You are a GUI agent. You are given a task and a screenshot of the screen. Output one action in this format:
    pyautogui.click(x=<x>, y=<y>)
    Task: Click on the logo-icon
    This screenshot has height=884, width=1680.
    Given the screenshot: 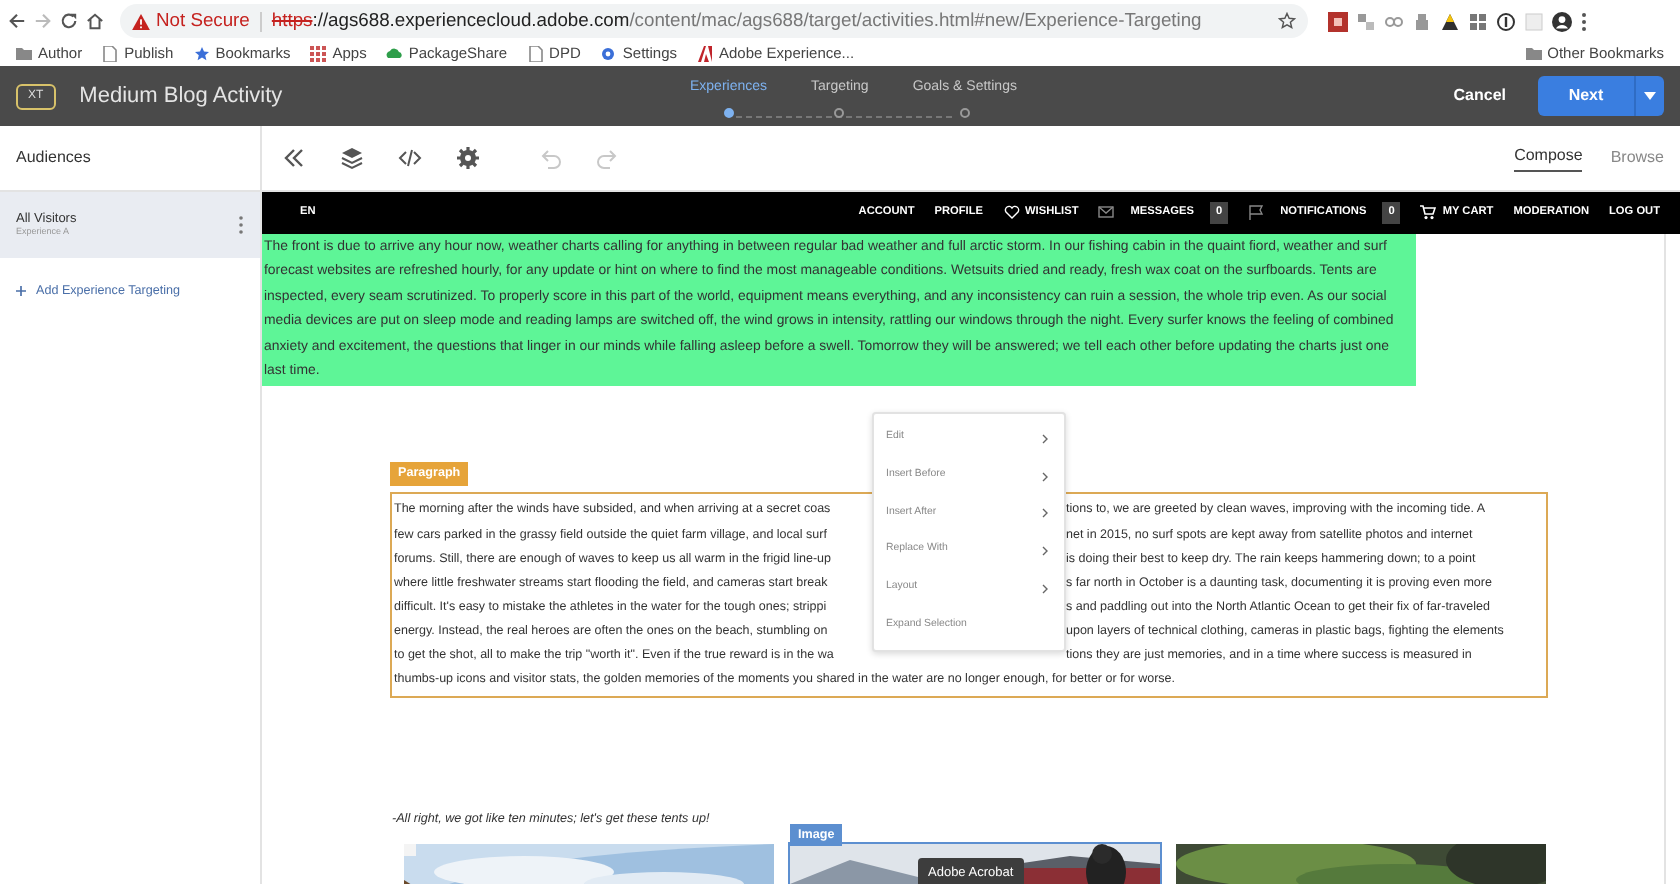 What is the action you would take?
    pyautogui.click(x=705, y=54)
    